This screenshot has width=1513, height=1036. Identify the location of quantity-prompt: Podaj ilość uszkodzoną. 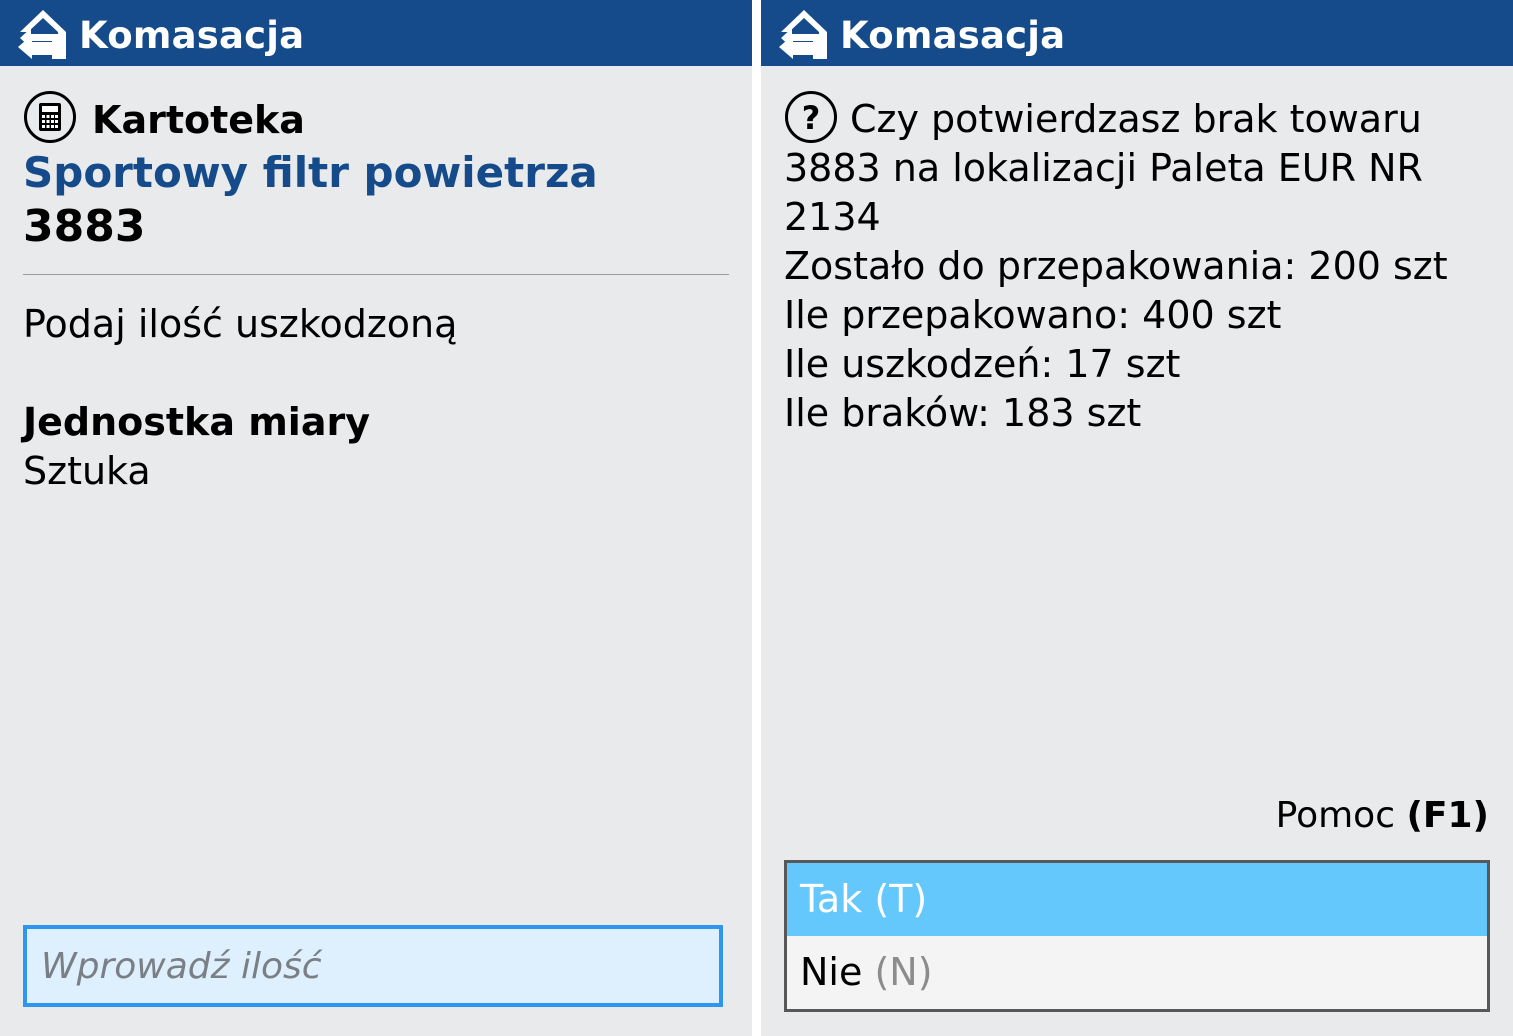
(240, 324).